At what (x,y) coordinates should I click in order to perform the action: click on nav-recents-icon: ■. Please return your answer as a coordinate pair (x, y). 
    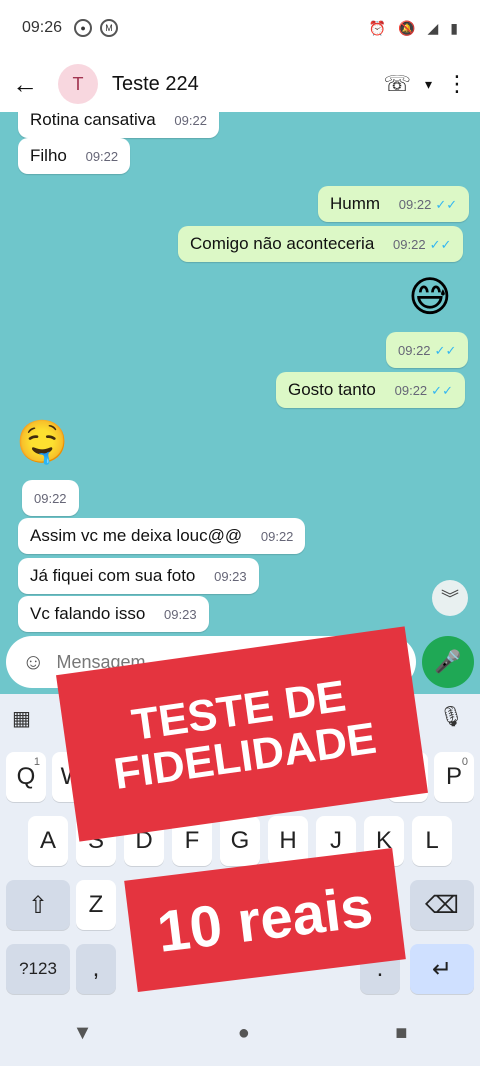
    Looking at the image, I should click on (401, 1033).